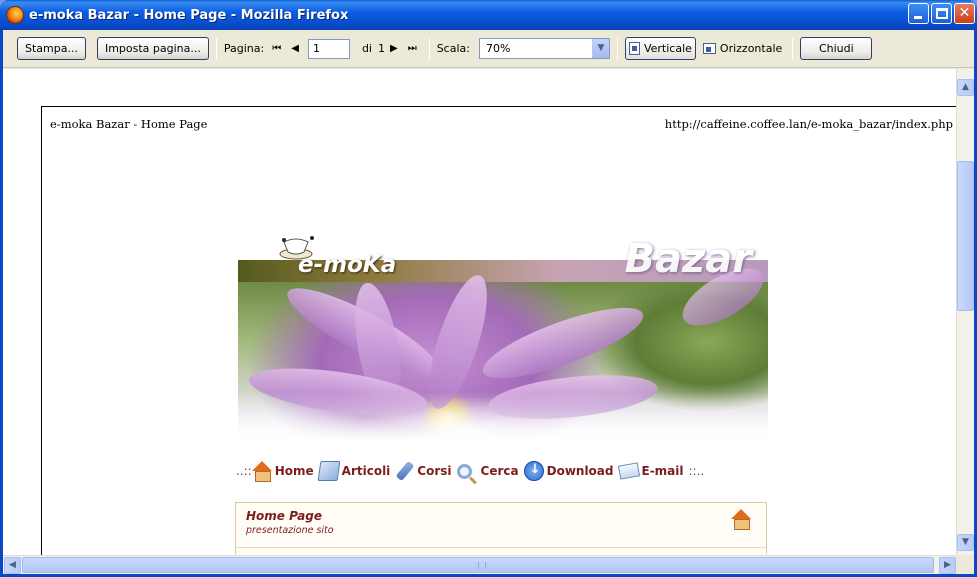 Image resolution: width=977 pixels, height=577 pixels. What do you see at coordinates (284, 516) in the screenshot?
I see `content-title: Home Page` at bounding box center [284, 516].